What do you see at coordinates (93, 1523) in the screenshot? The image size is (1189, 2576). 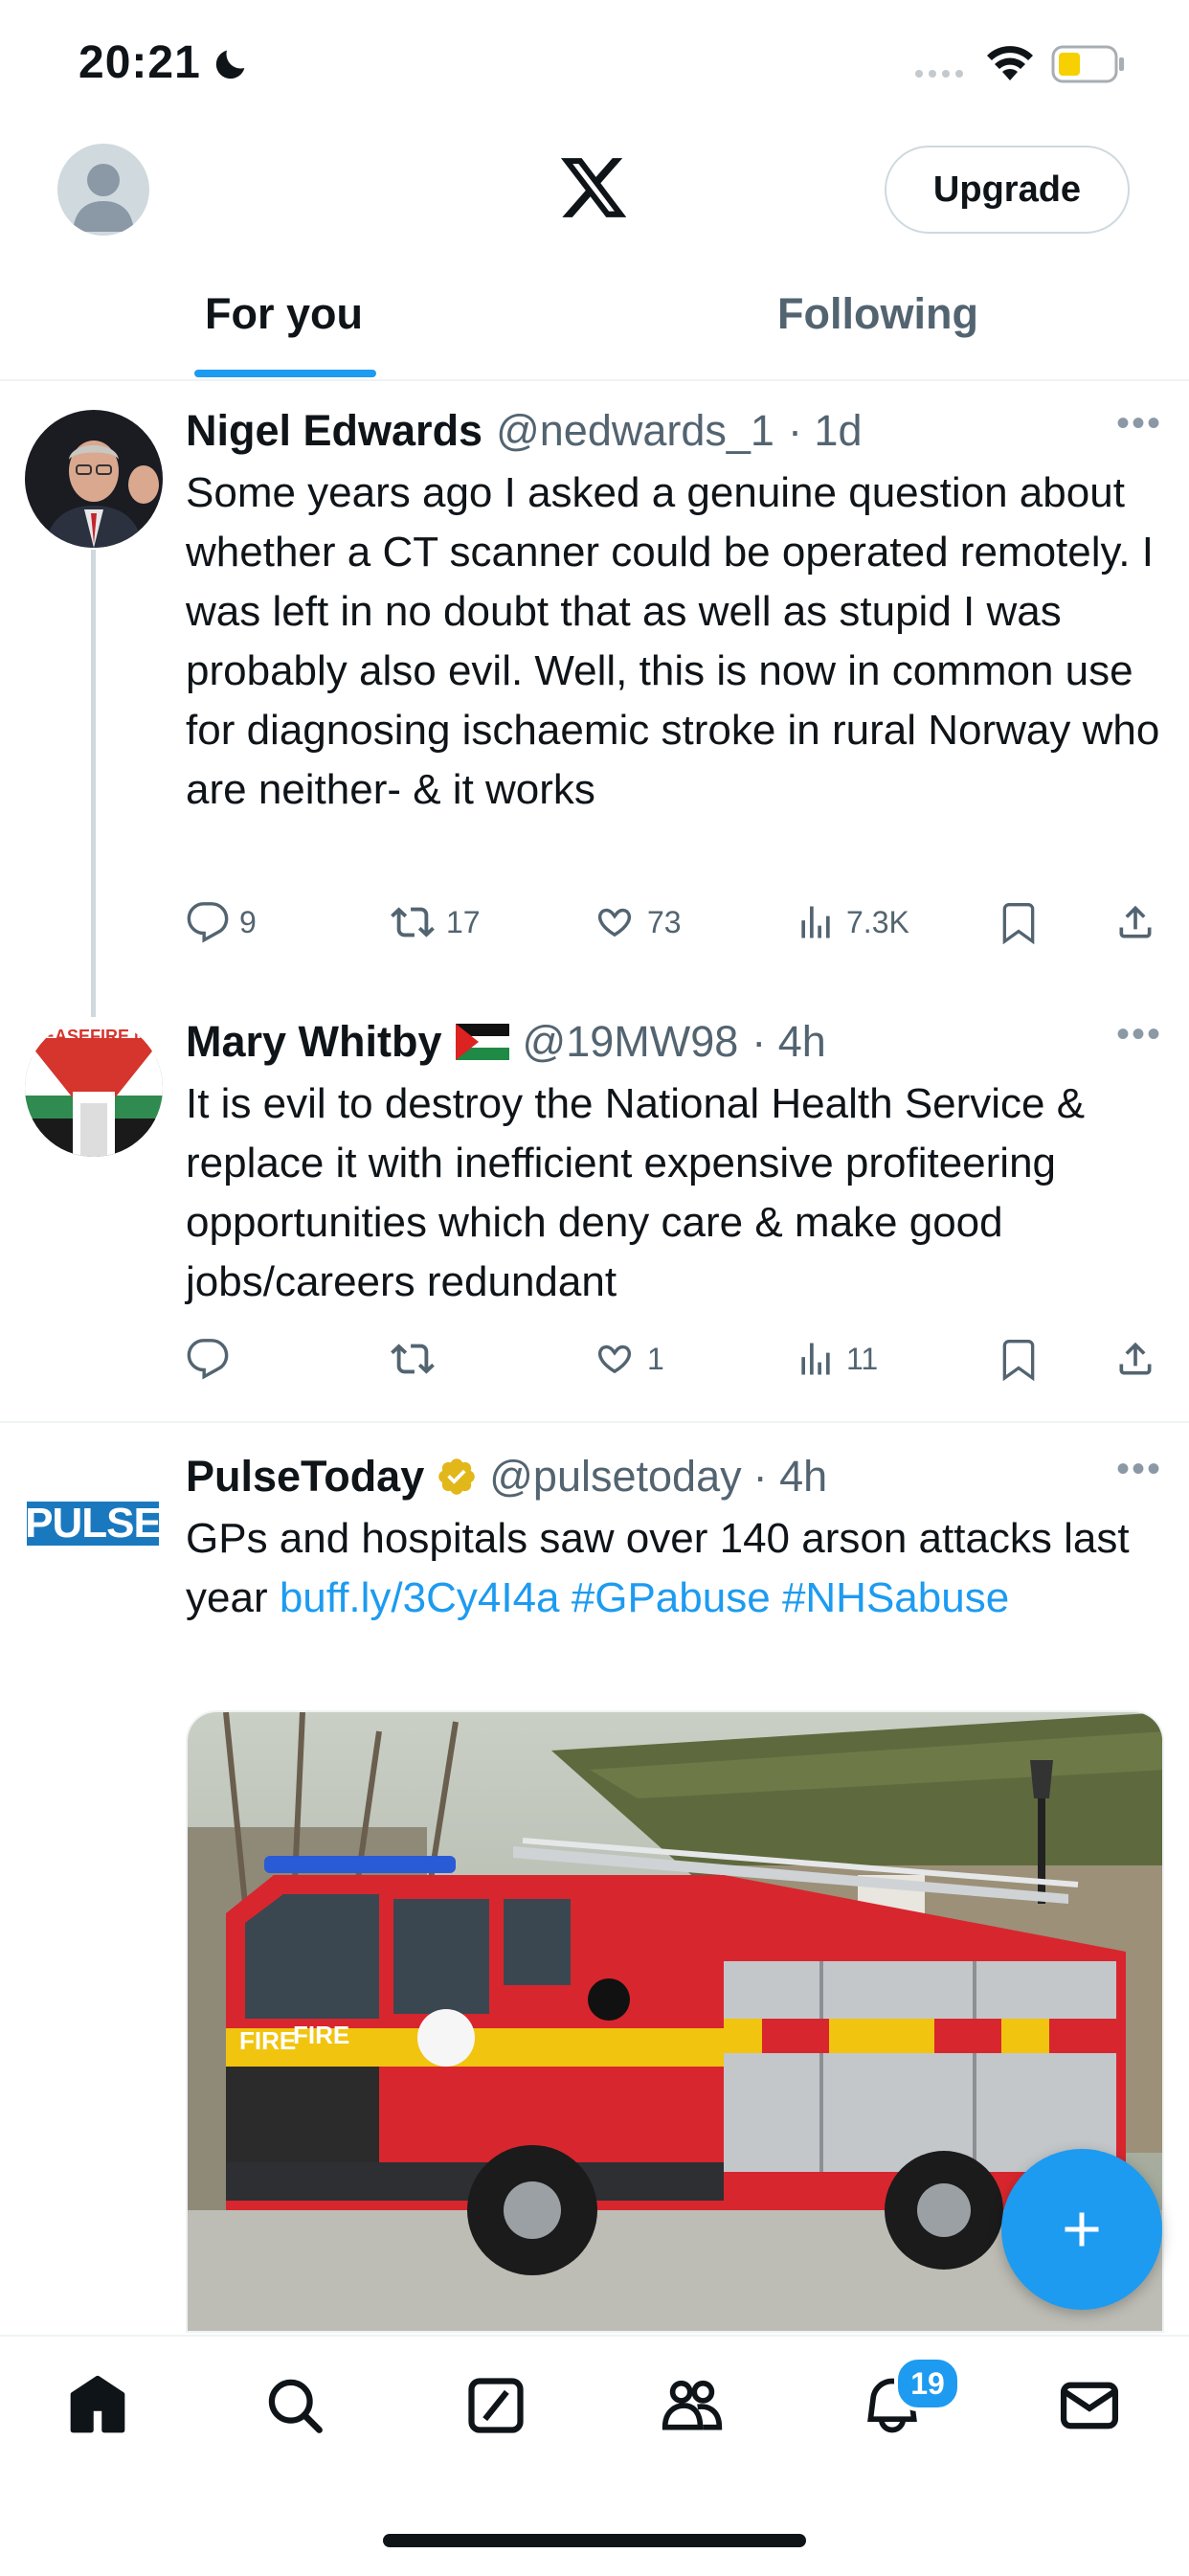 I see `avatar: PULSE` at bounding box center [93, 1523].